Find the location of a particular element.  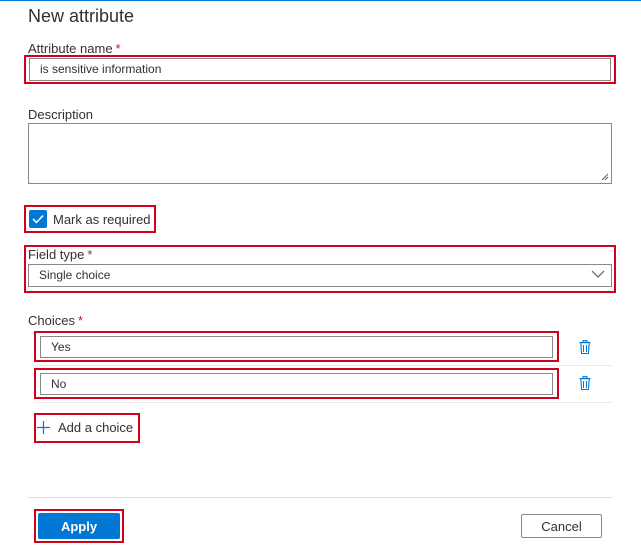

apply-button: Apply is located at coordinates (79, 526).